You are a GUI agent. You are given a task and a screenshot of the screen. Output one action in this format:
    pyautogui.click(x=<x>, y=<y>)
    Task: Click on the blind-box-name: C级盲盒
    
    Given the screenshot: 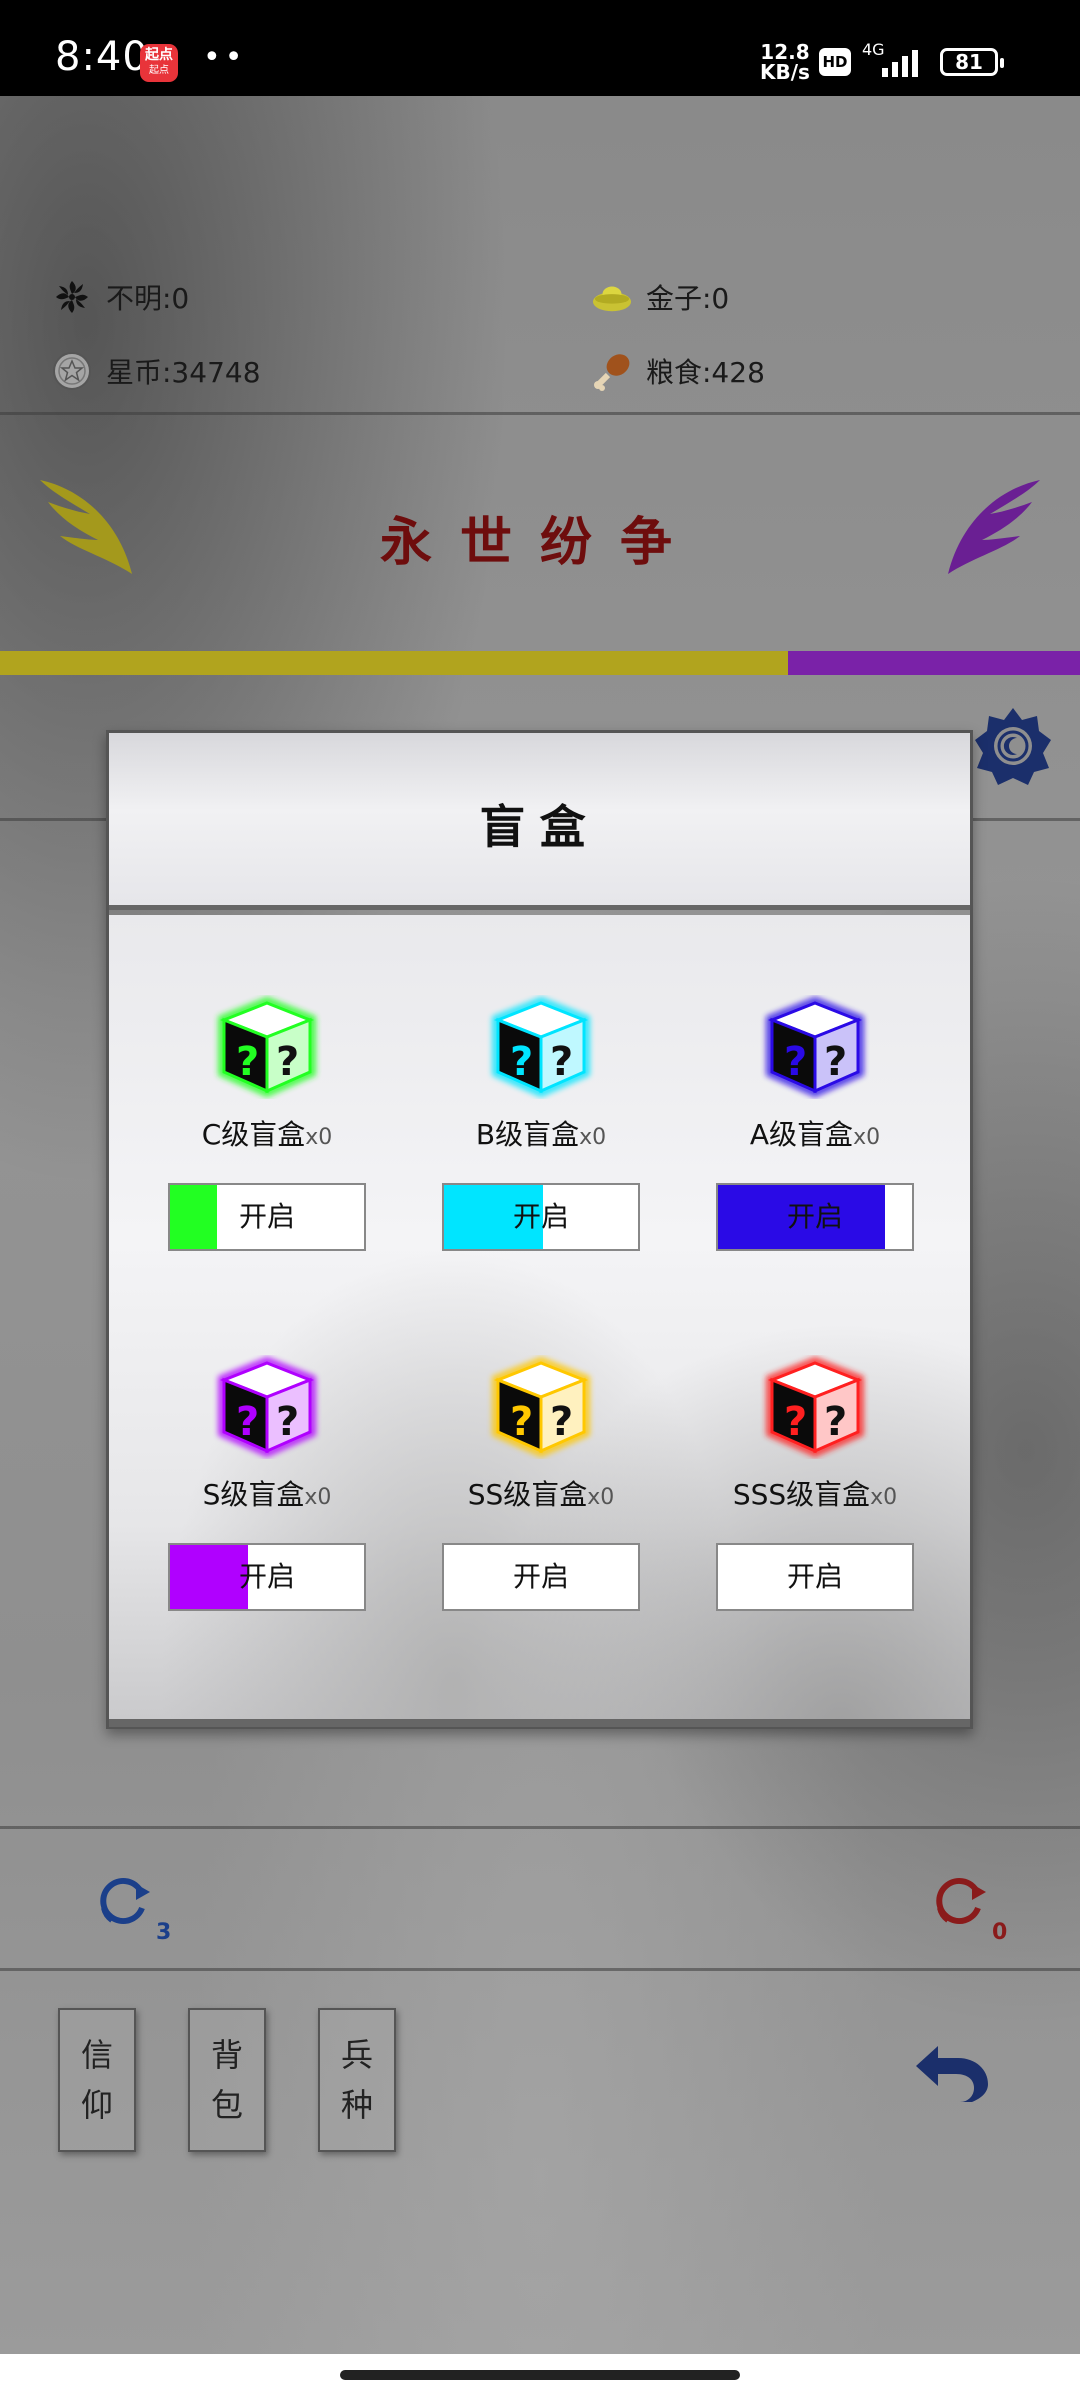 What is the action you would take?
    pyautogui.click(x=253, y=1134)
    